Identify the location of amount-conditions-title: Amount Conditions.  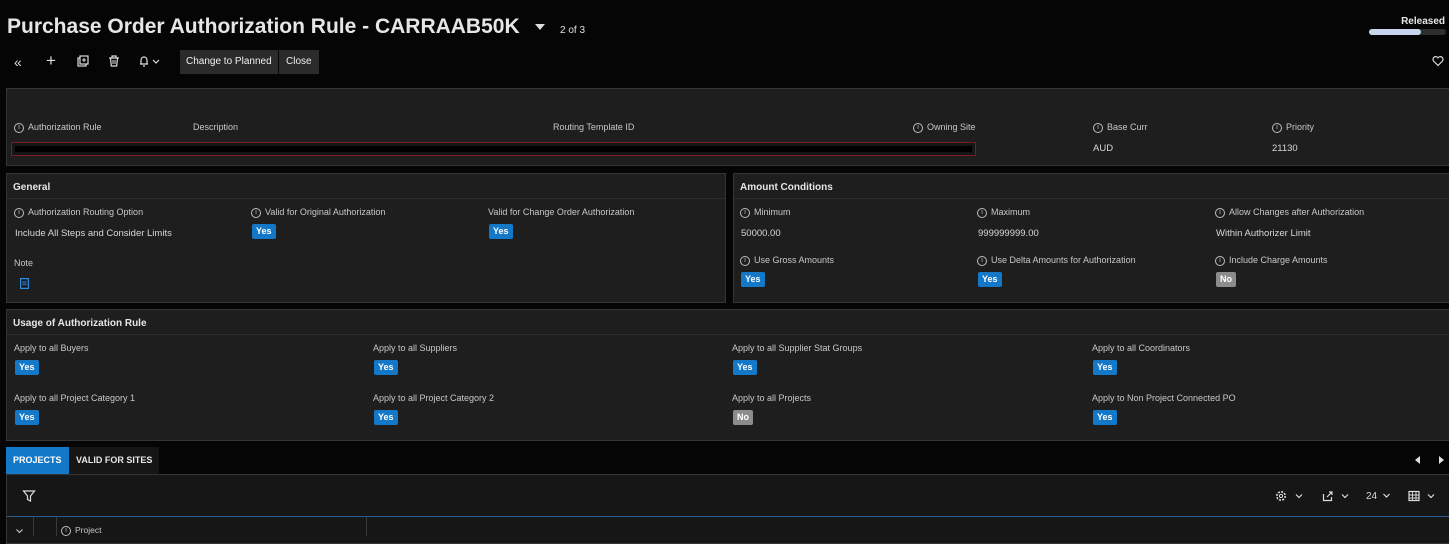
(786, 187).